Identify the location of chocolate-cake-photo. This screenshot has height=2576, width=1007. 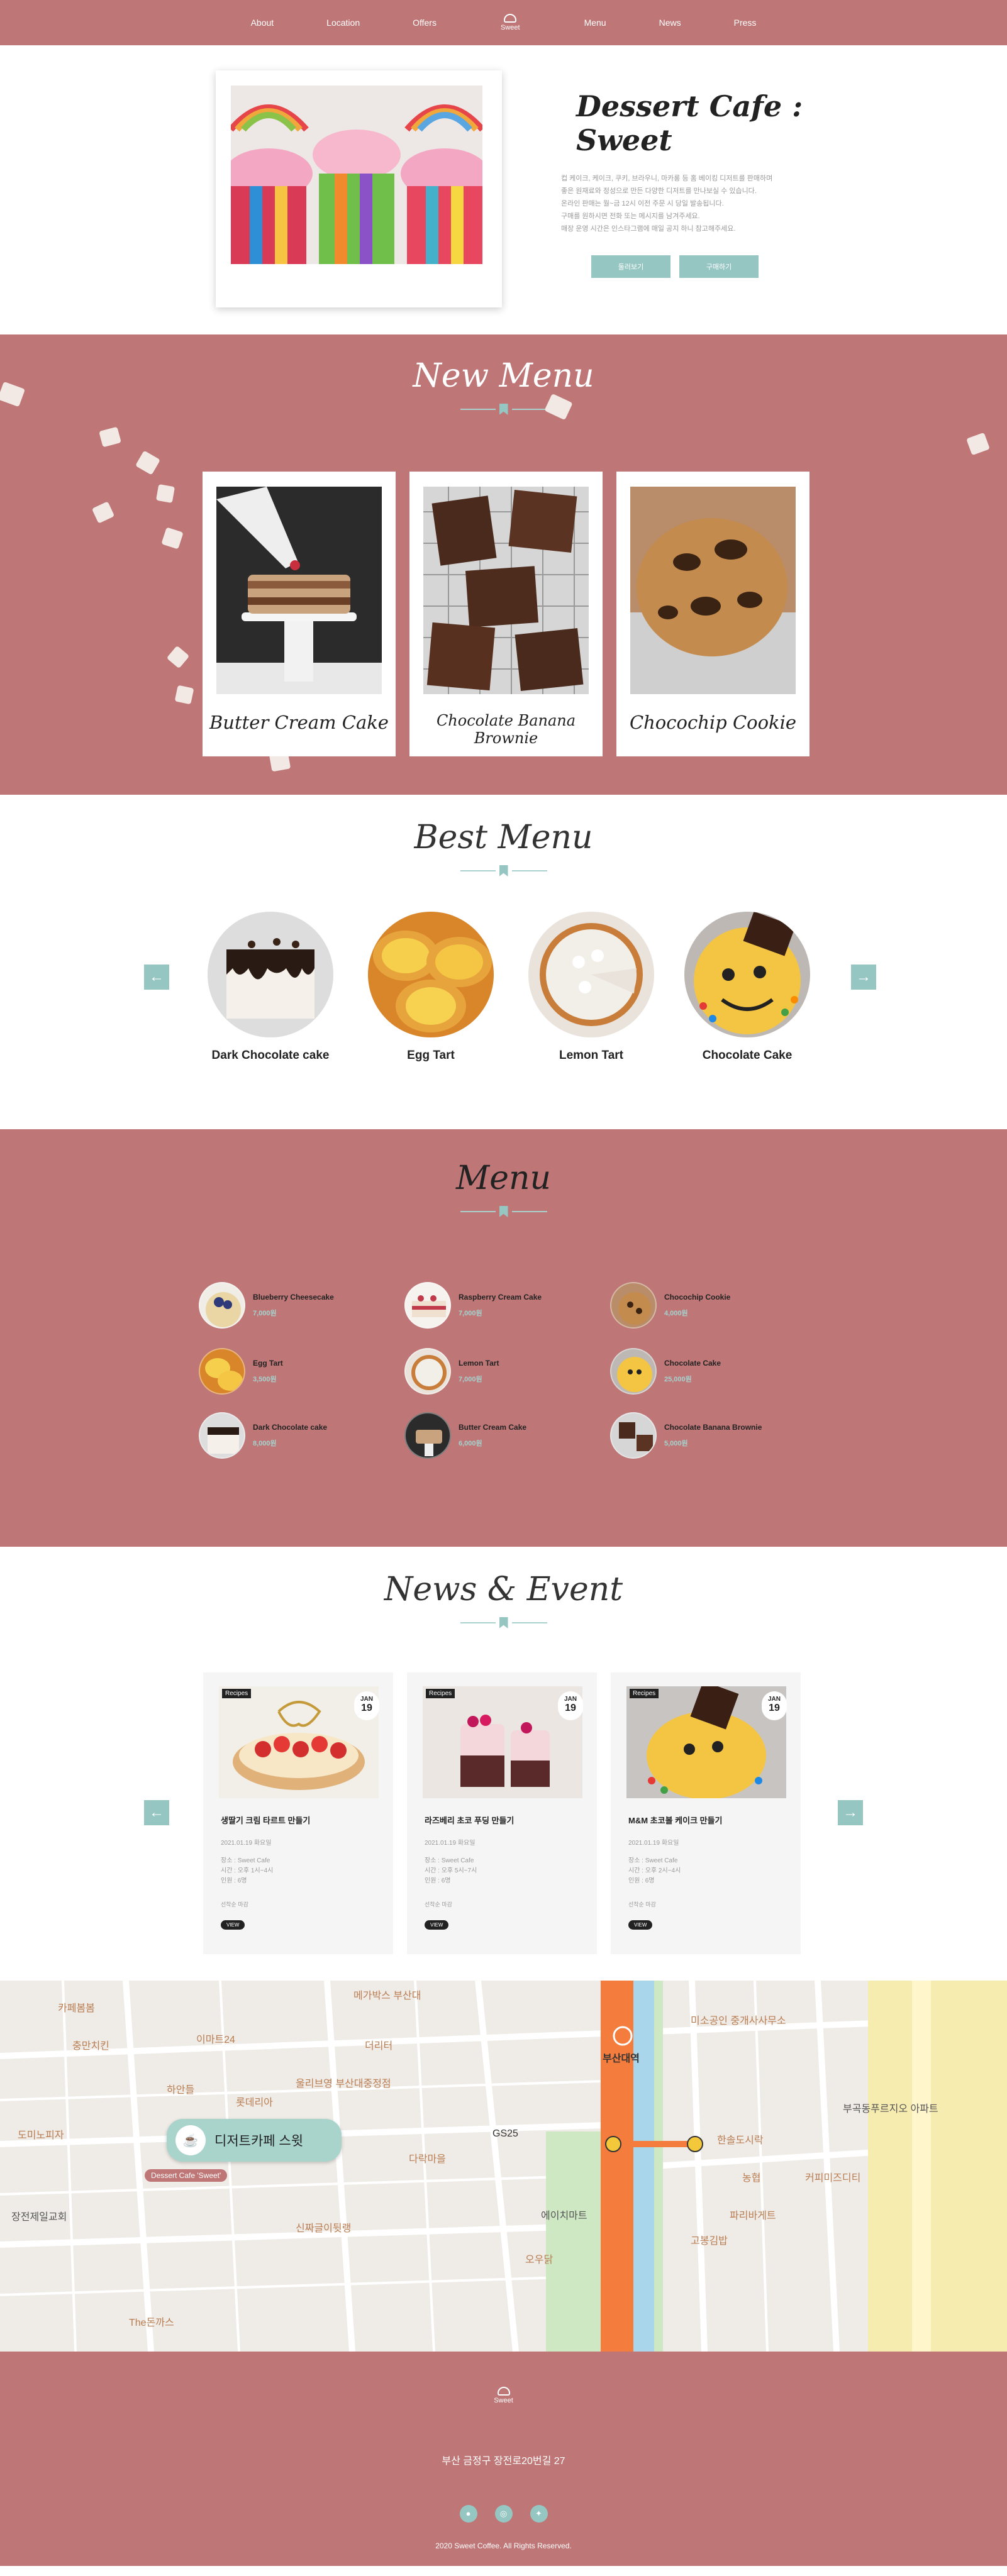
(747, 974).